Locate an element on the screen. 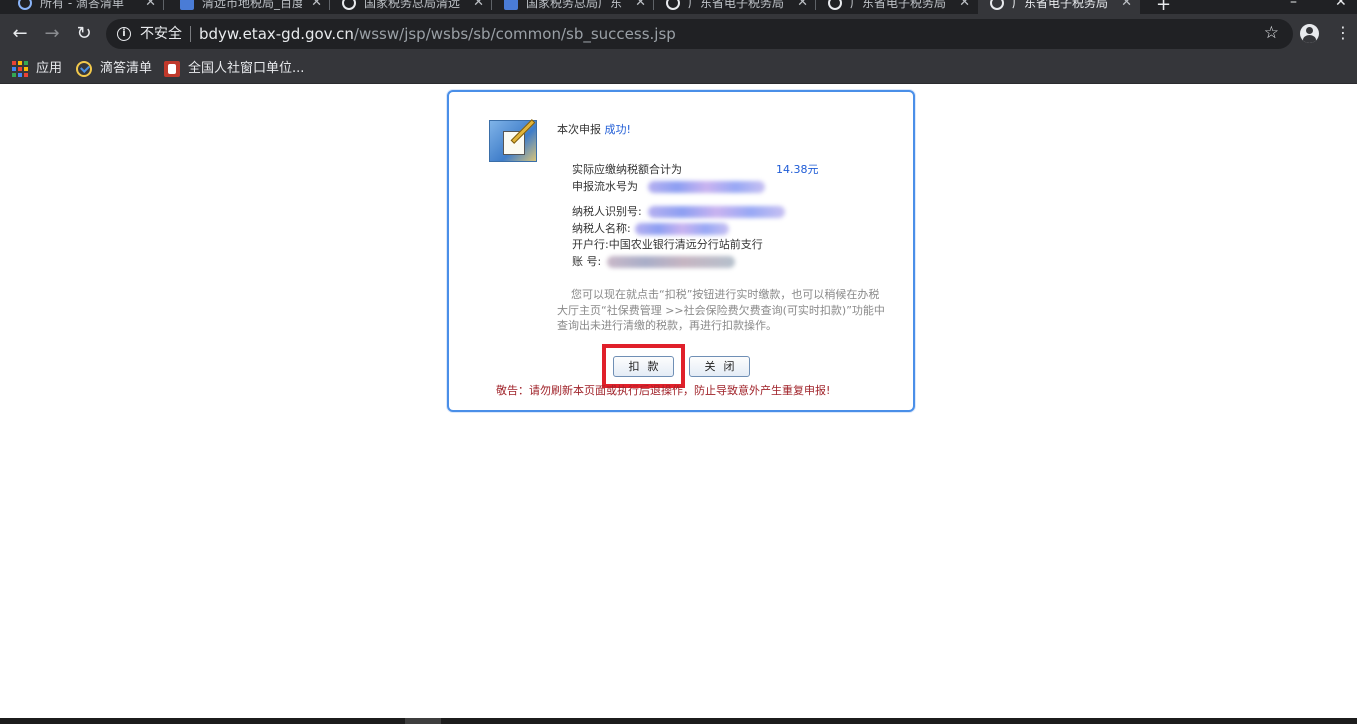 This screenshot has height=724, width=1357. security-label: 不安全 is located at coordinates (161, 34).